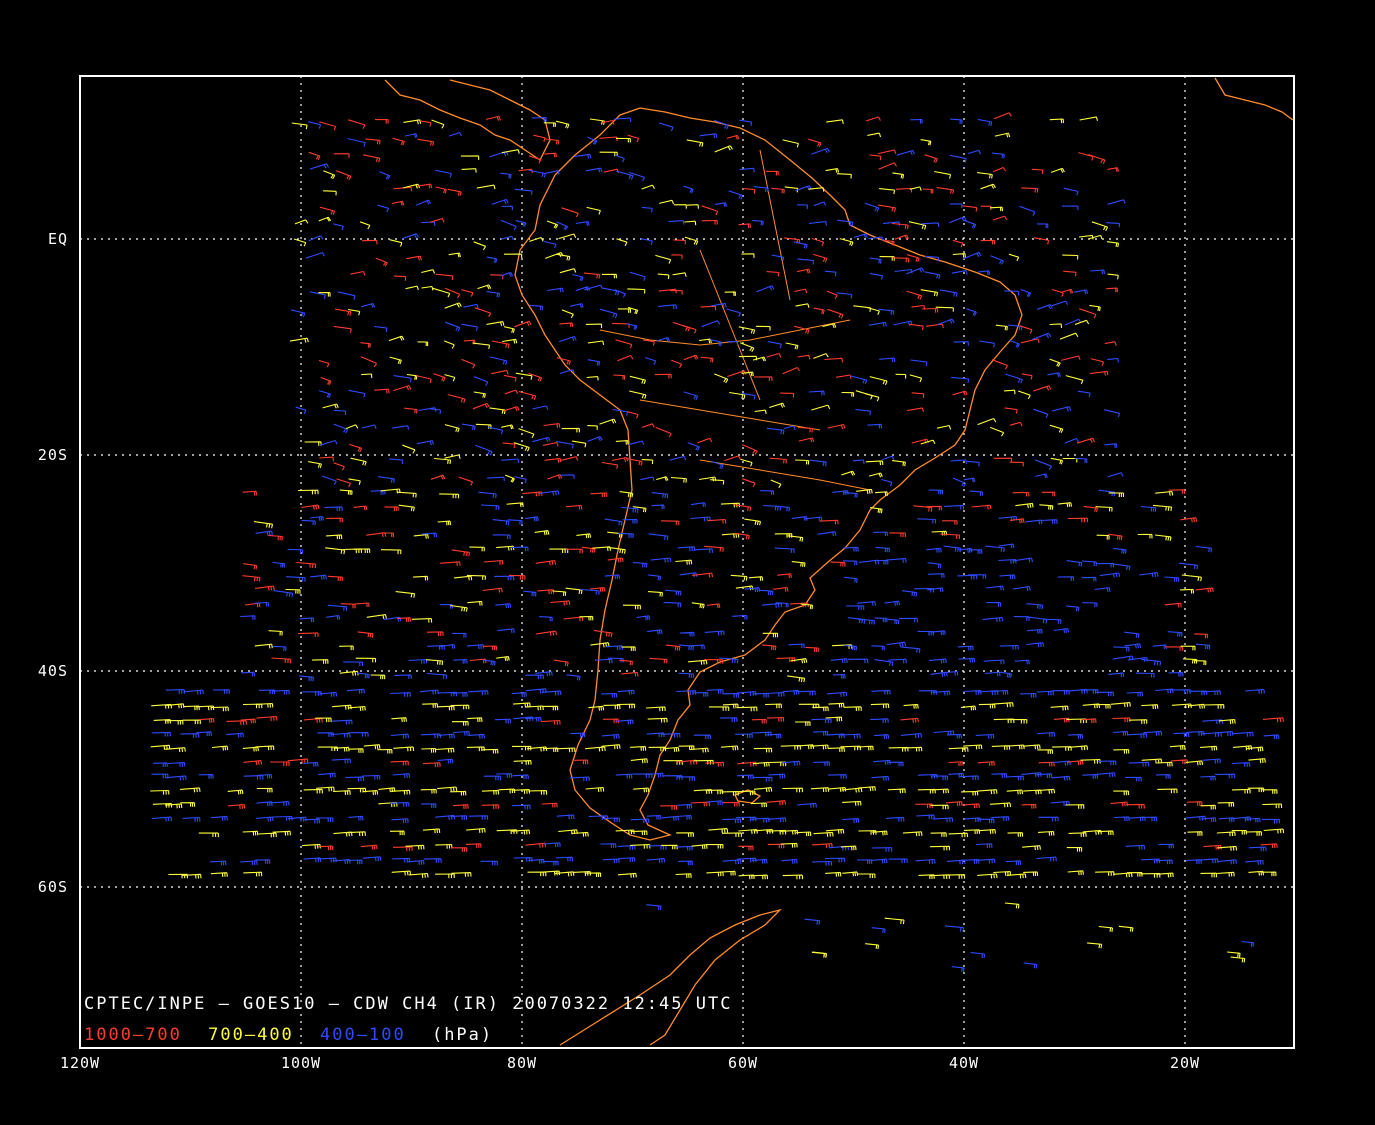 Image resolution: width=1375 pixels, height=1125 pixels. I want to click on lon-label-40w: 40W, so click(964, 1063).